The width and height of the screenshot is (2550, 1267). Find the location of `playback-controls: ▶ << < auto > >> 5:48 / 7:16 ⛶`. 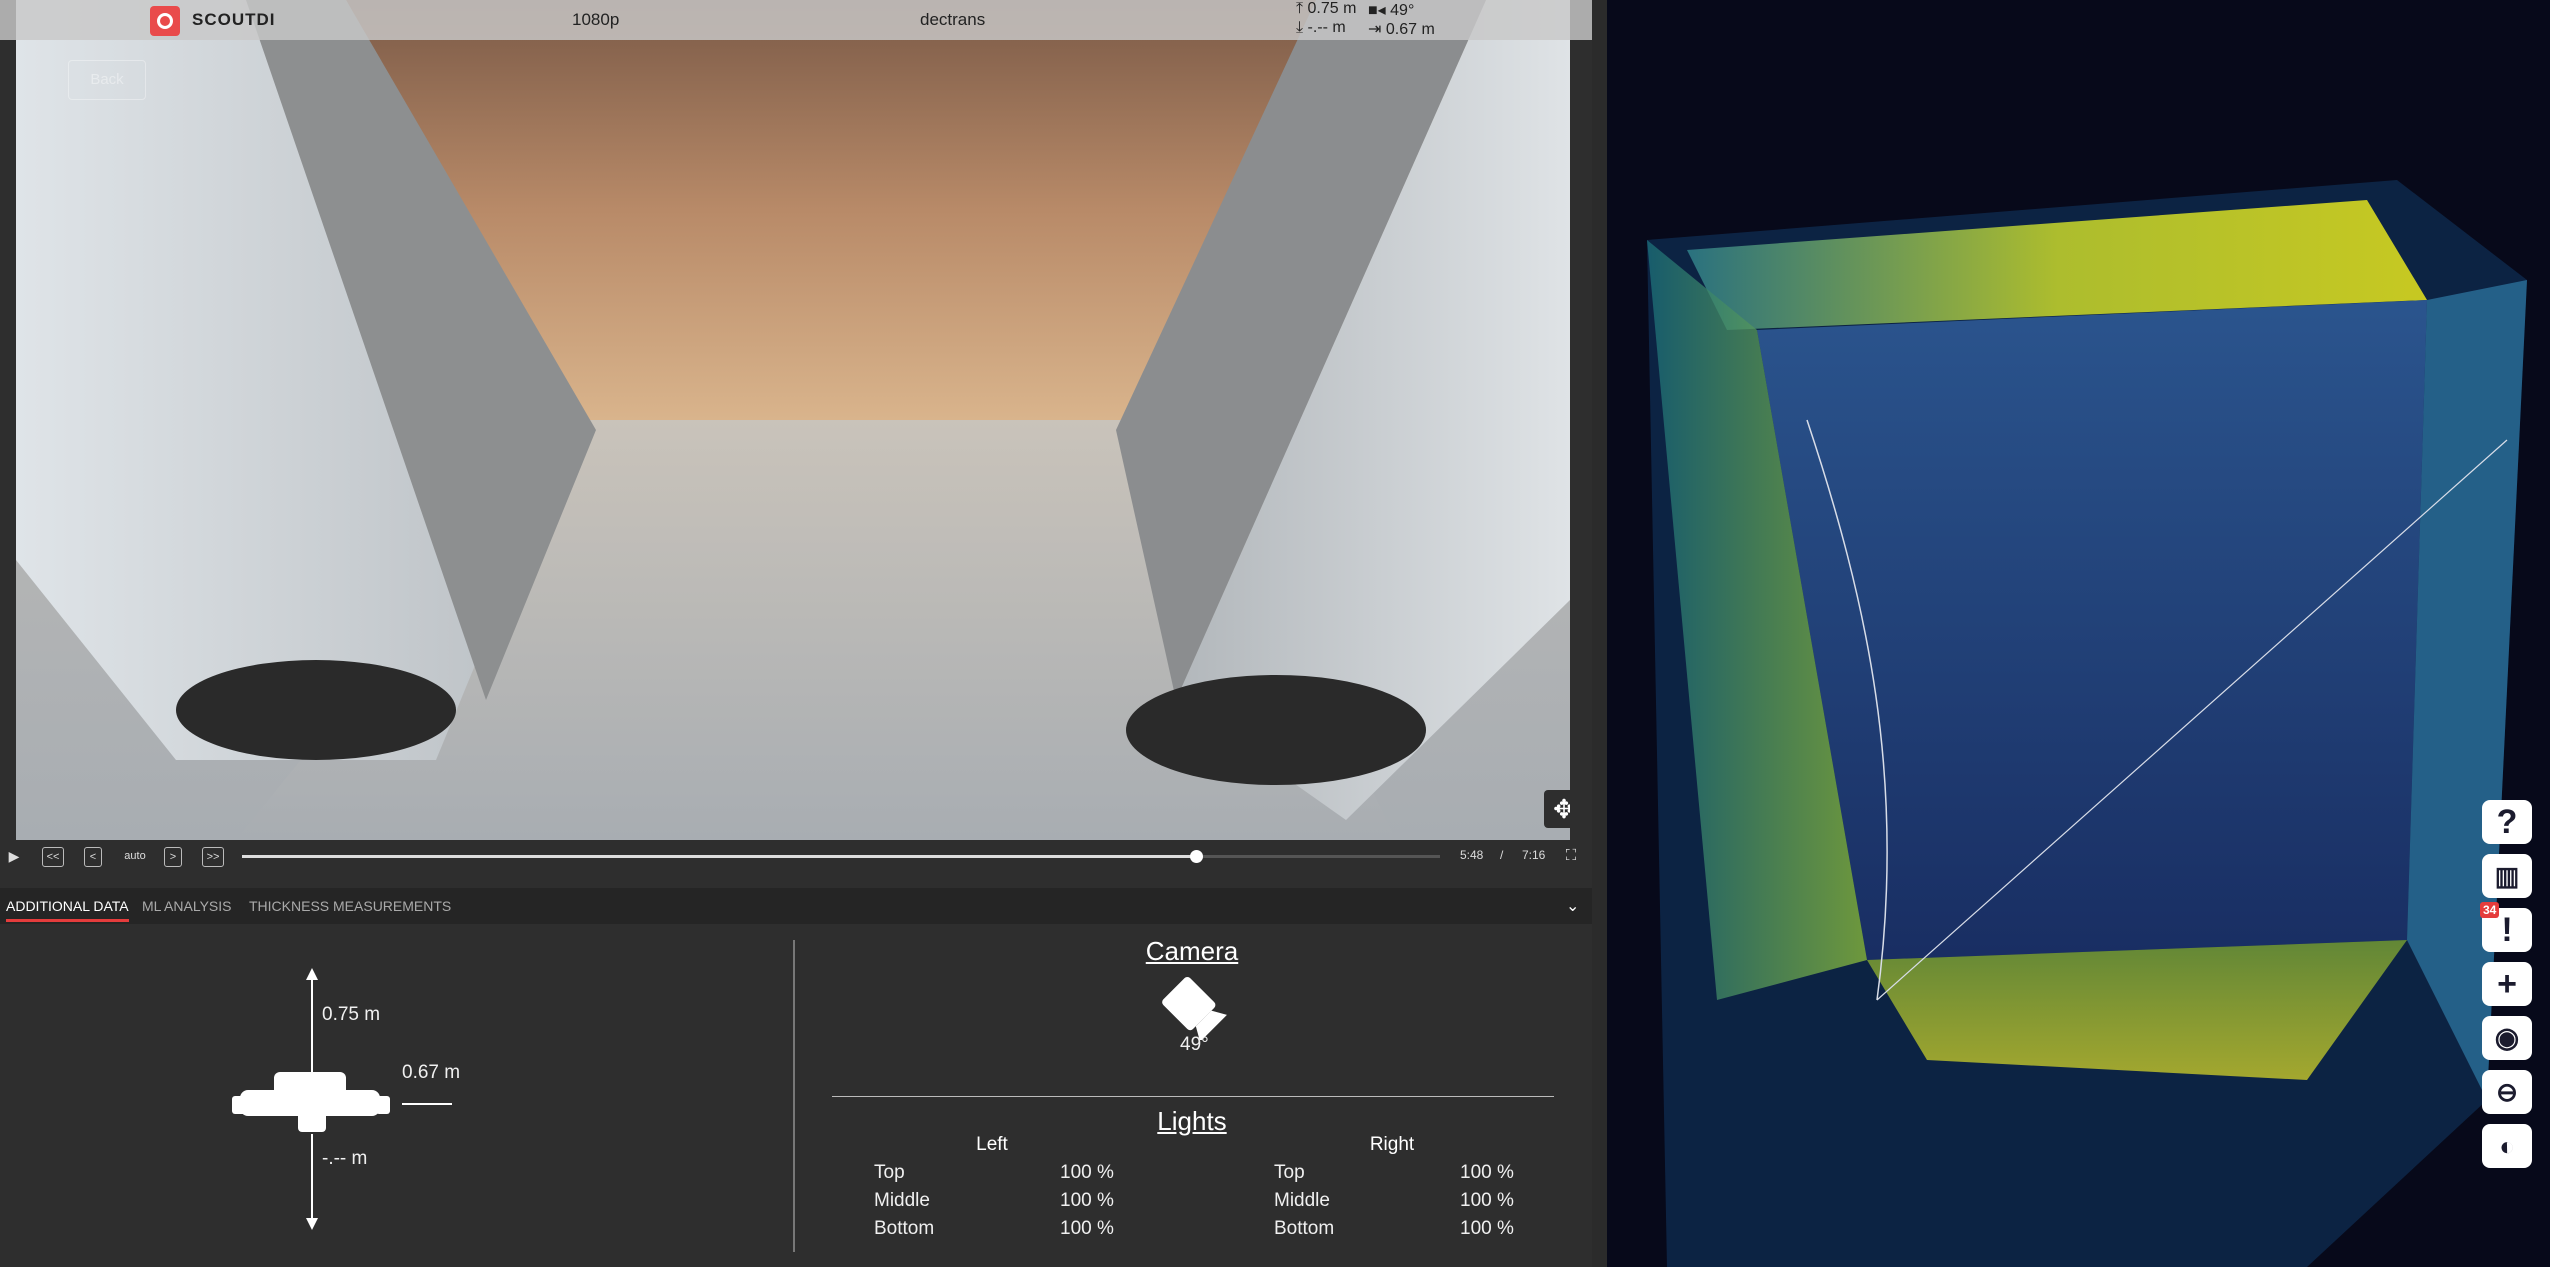

playback-controls: ▶ << < auto > >> 5:48 / 7:16 ⛶ is located at coordinates (796, 856).